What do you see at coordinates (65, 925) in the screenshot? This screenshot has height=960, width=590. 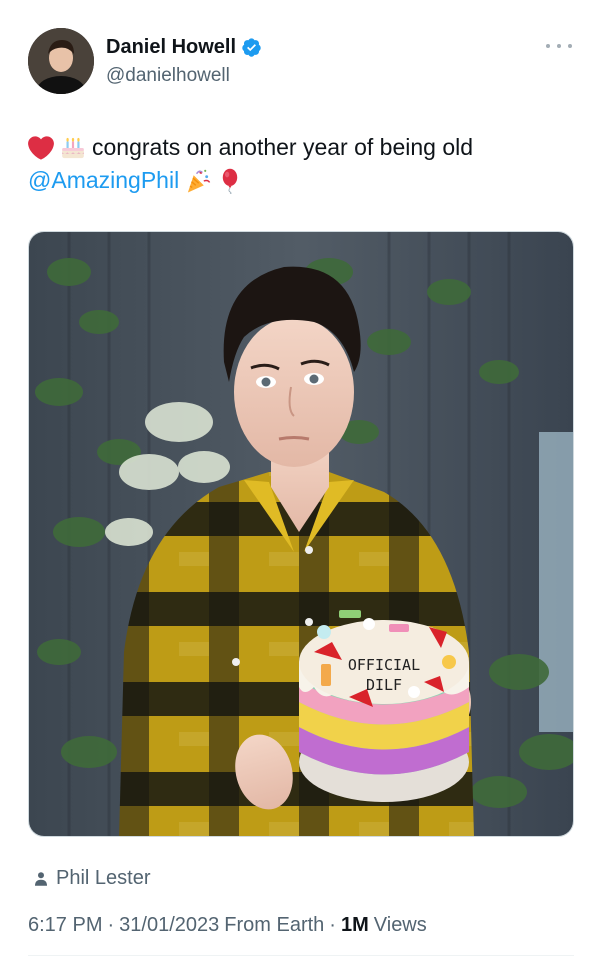 I see `tweet-time: 6:17 PM` at bounding box center [65, 925].